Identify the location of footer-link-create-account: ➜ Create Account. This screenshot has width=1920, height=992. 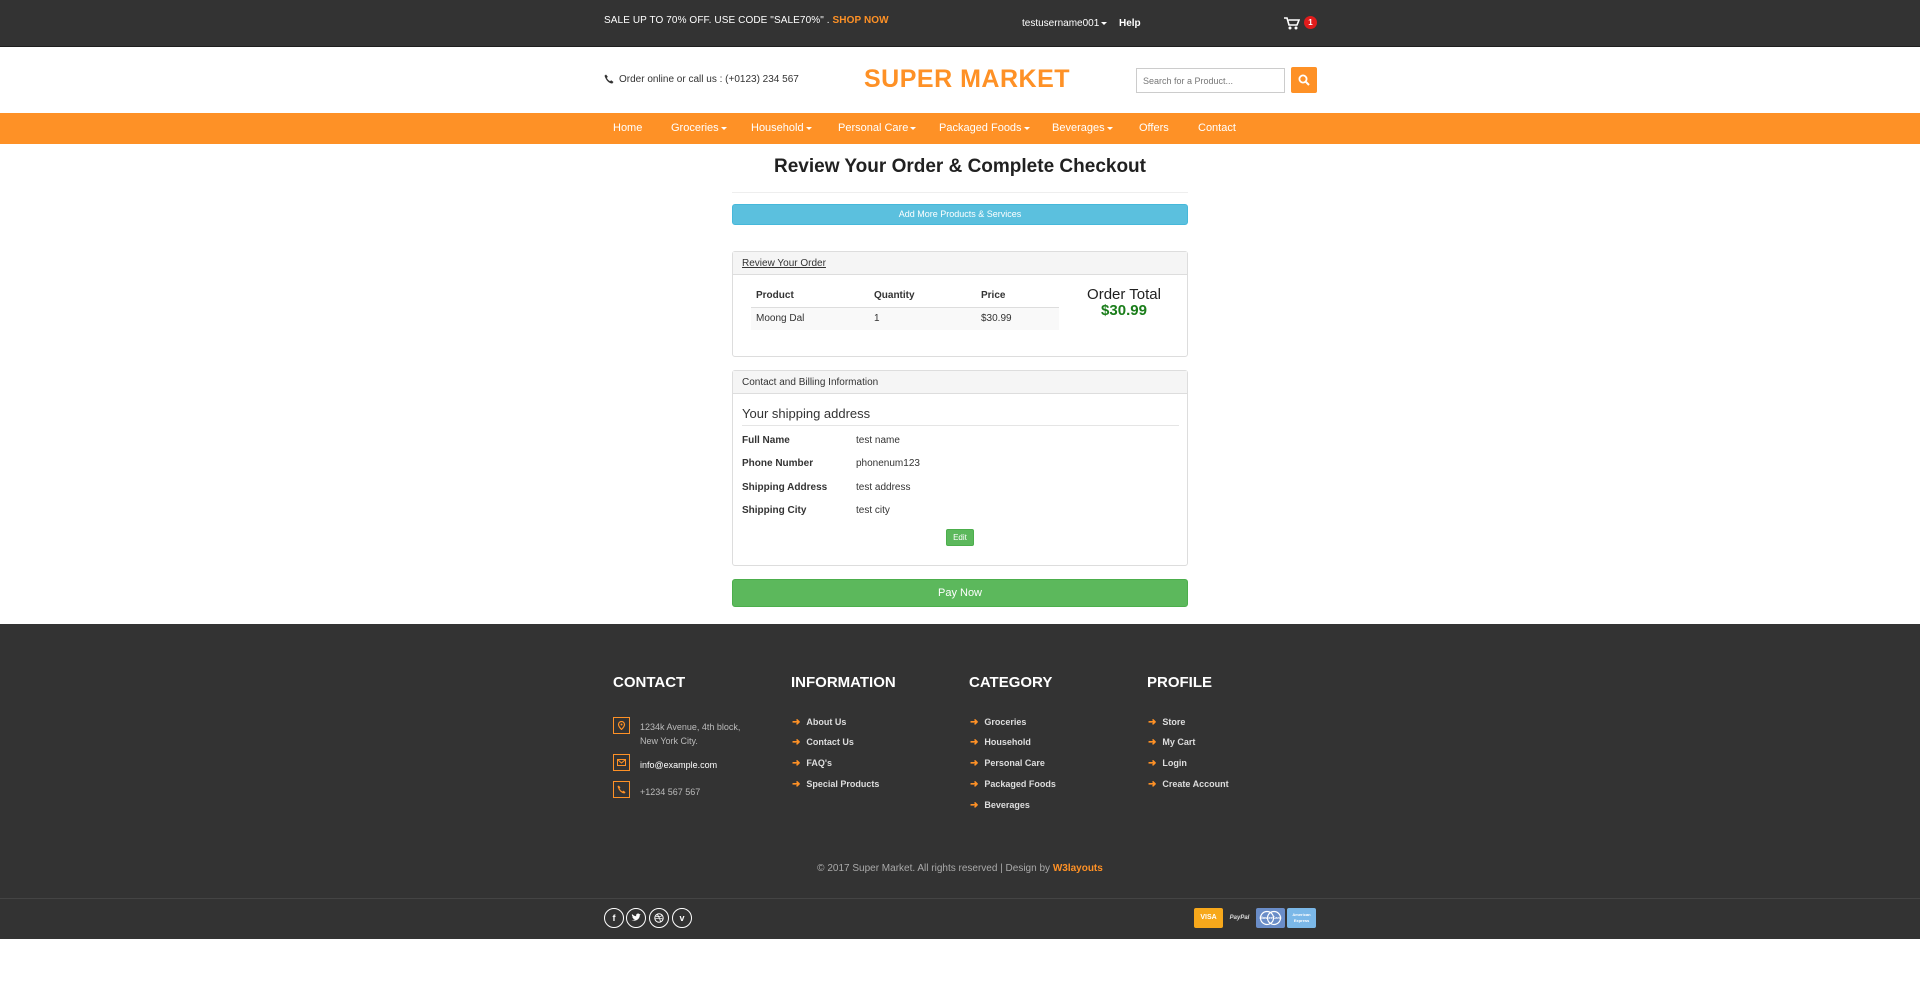
(1188, 784).